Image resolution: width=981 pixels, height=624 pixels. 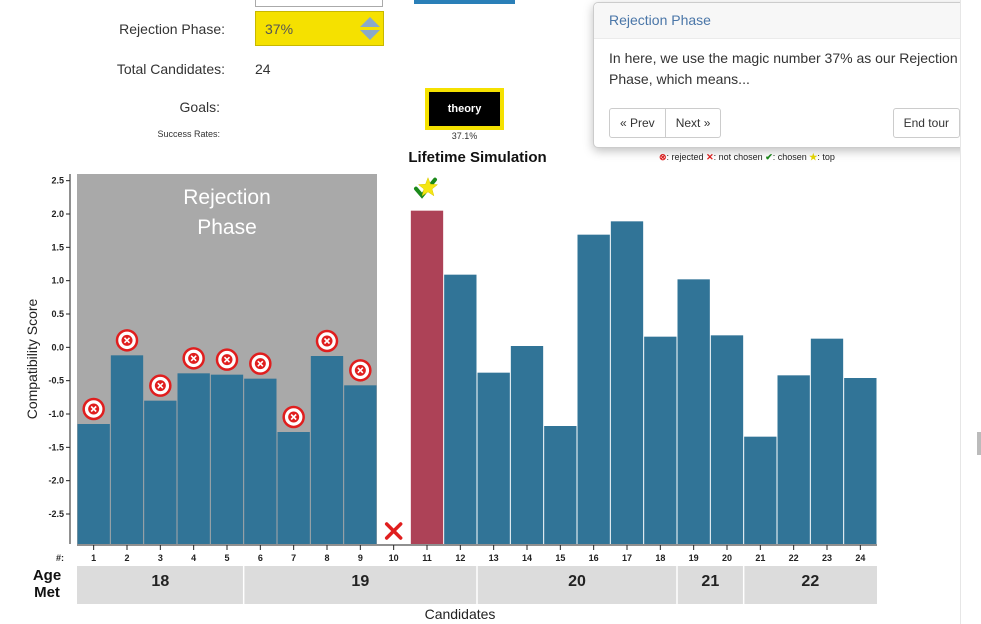 What do you see at coordinates (56, 447) in the screenshot?
I see `y-tick-label: -1.5` at bounding box center [56, 447].